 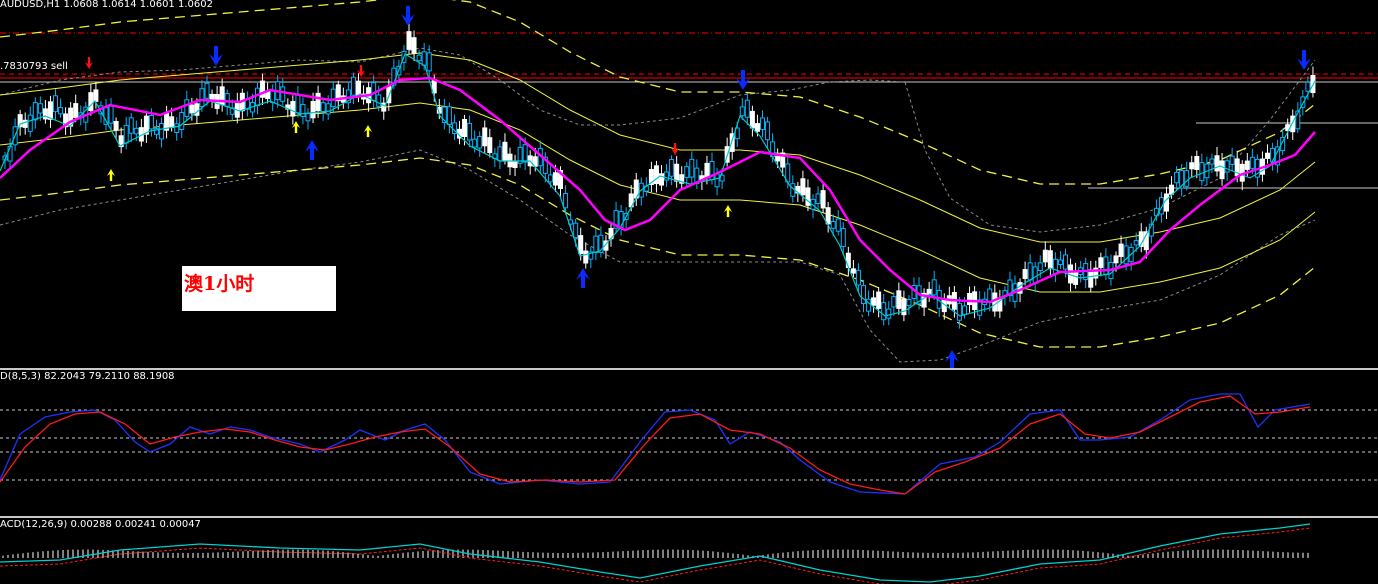 I want to click on annotation-box: 澳1小时, so click(x=259, y=288).